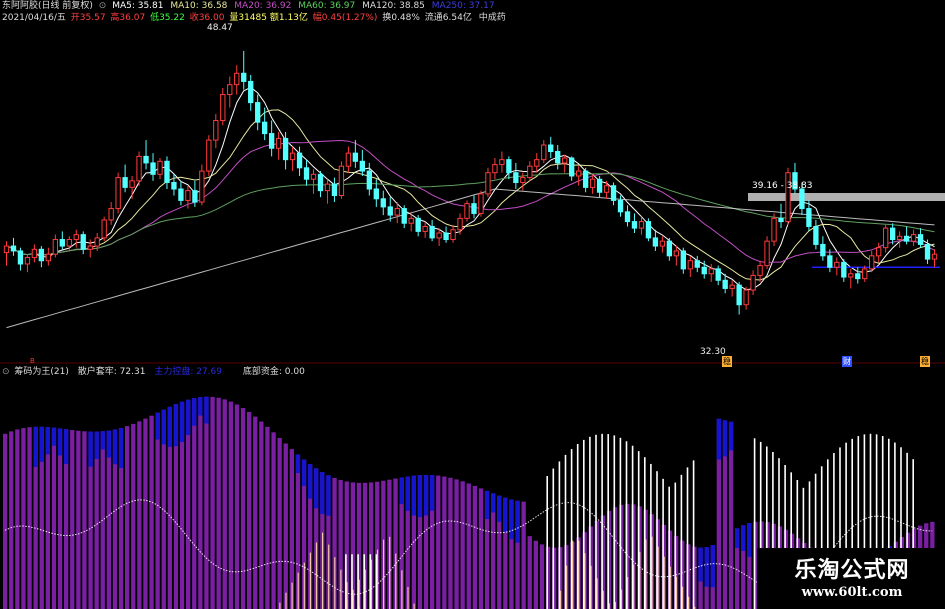  I want to click on info-turnover: 换0.48%, so click(401, 18).